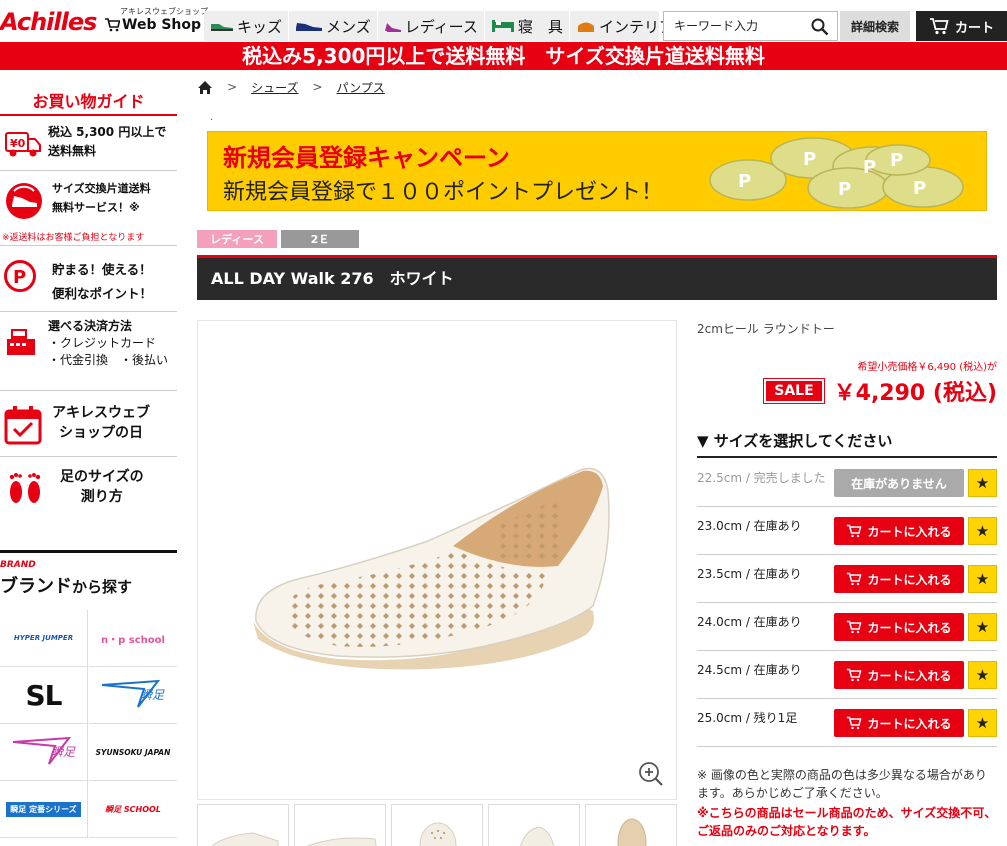 The image size is (1007, 846). I want to click on webshop-title: Web Shop, so click(152, 25).